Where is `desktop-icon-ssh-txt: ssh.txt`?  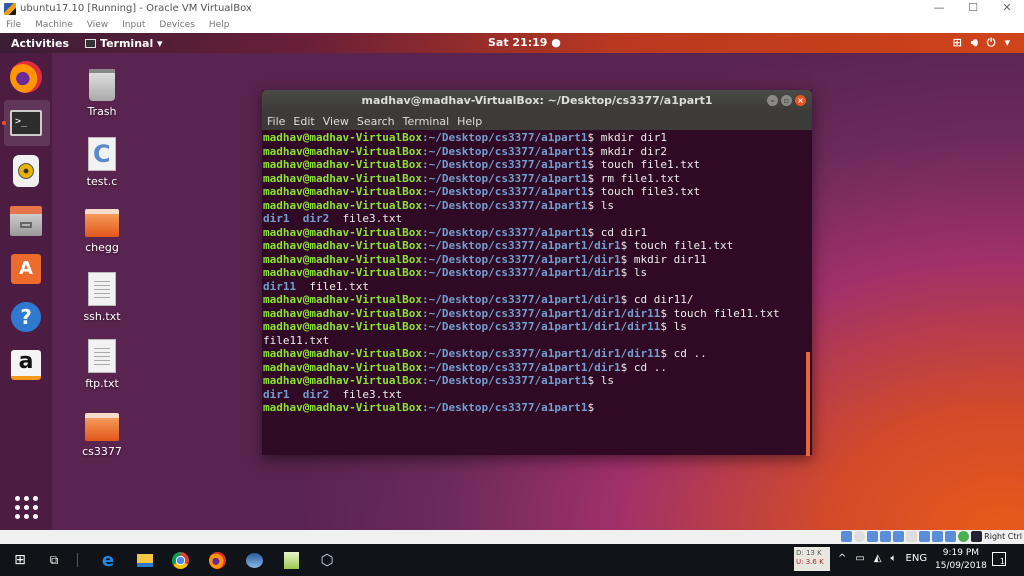 desktop-icon-ssh-txt: ssh.txt is located at coordinates (102, 297).